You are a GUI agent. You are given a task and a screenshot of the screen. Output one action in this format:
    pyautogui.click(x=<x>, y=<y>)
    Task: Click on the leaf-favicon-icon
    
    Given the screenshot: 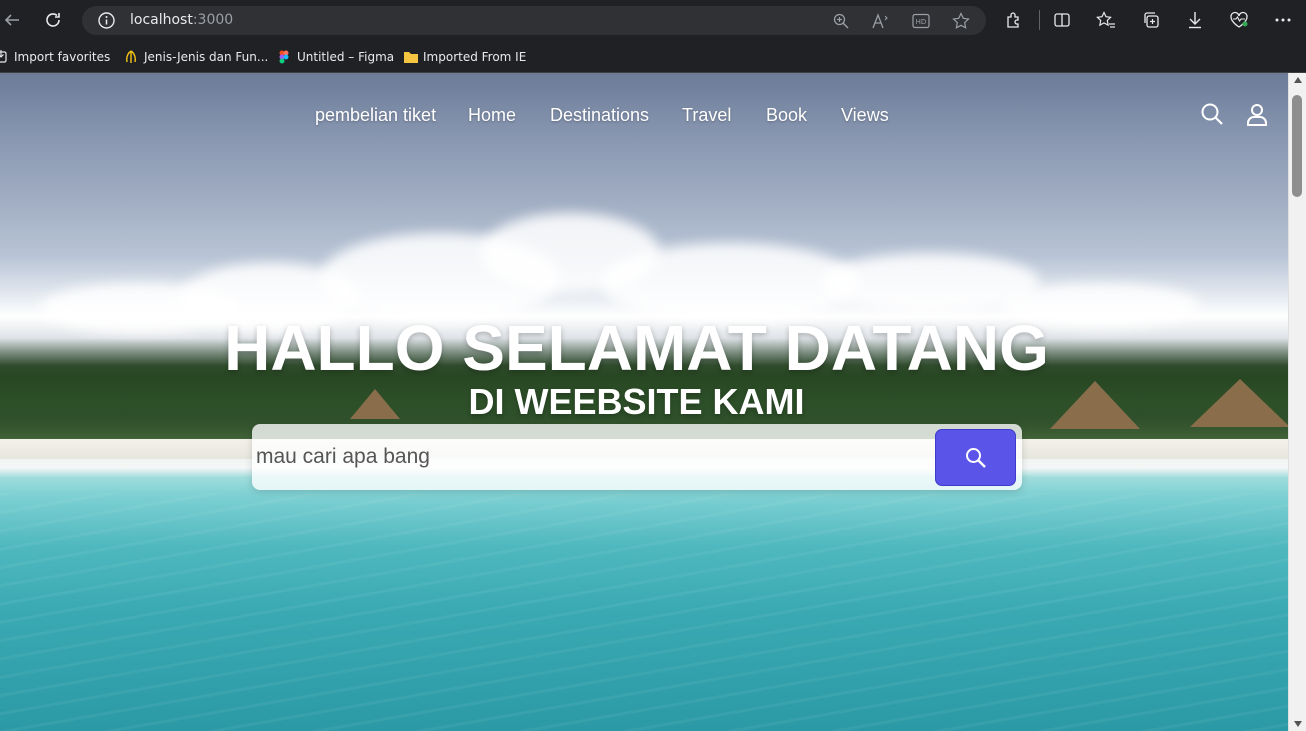 What is the action you would take?
    pyautogui.click(x=131, y=57)
    